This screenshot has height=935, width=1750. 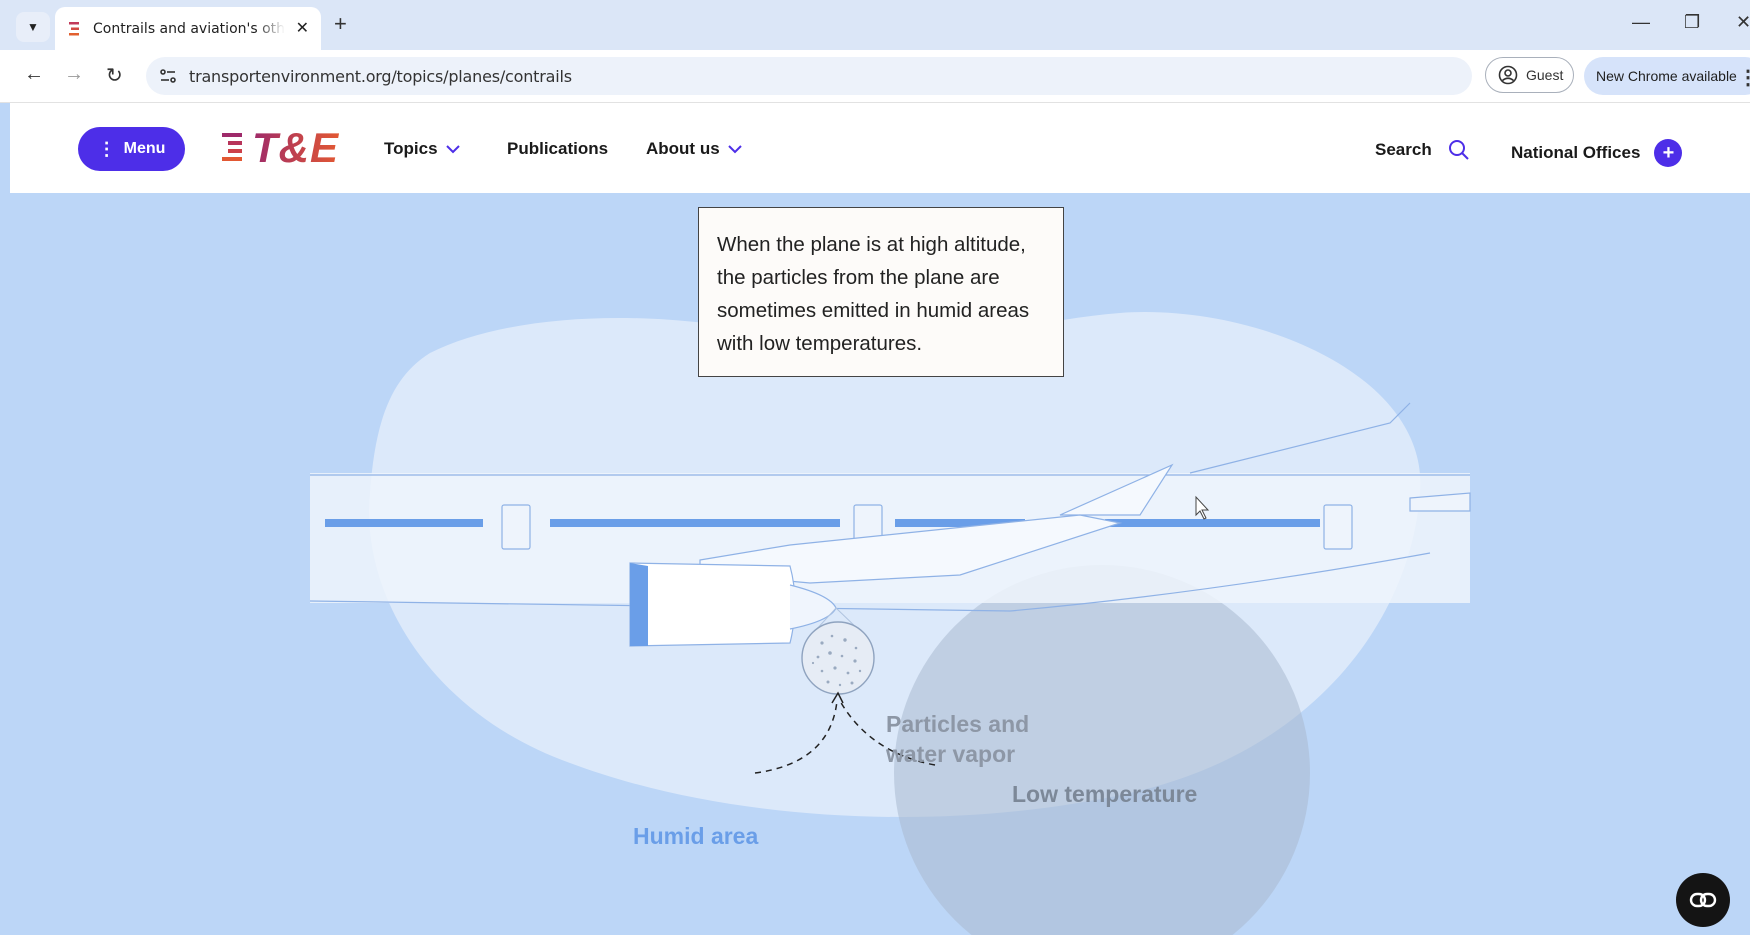 I want to click on window-row, so click(x=822, y=523).